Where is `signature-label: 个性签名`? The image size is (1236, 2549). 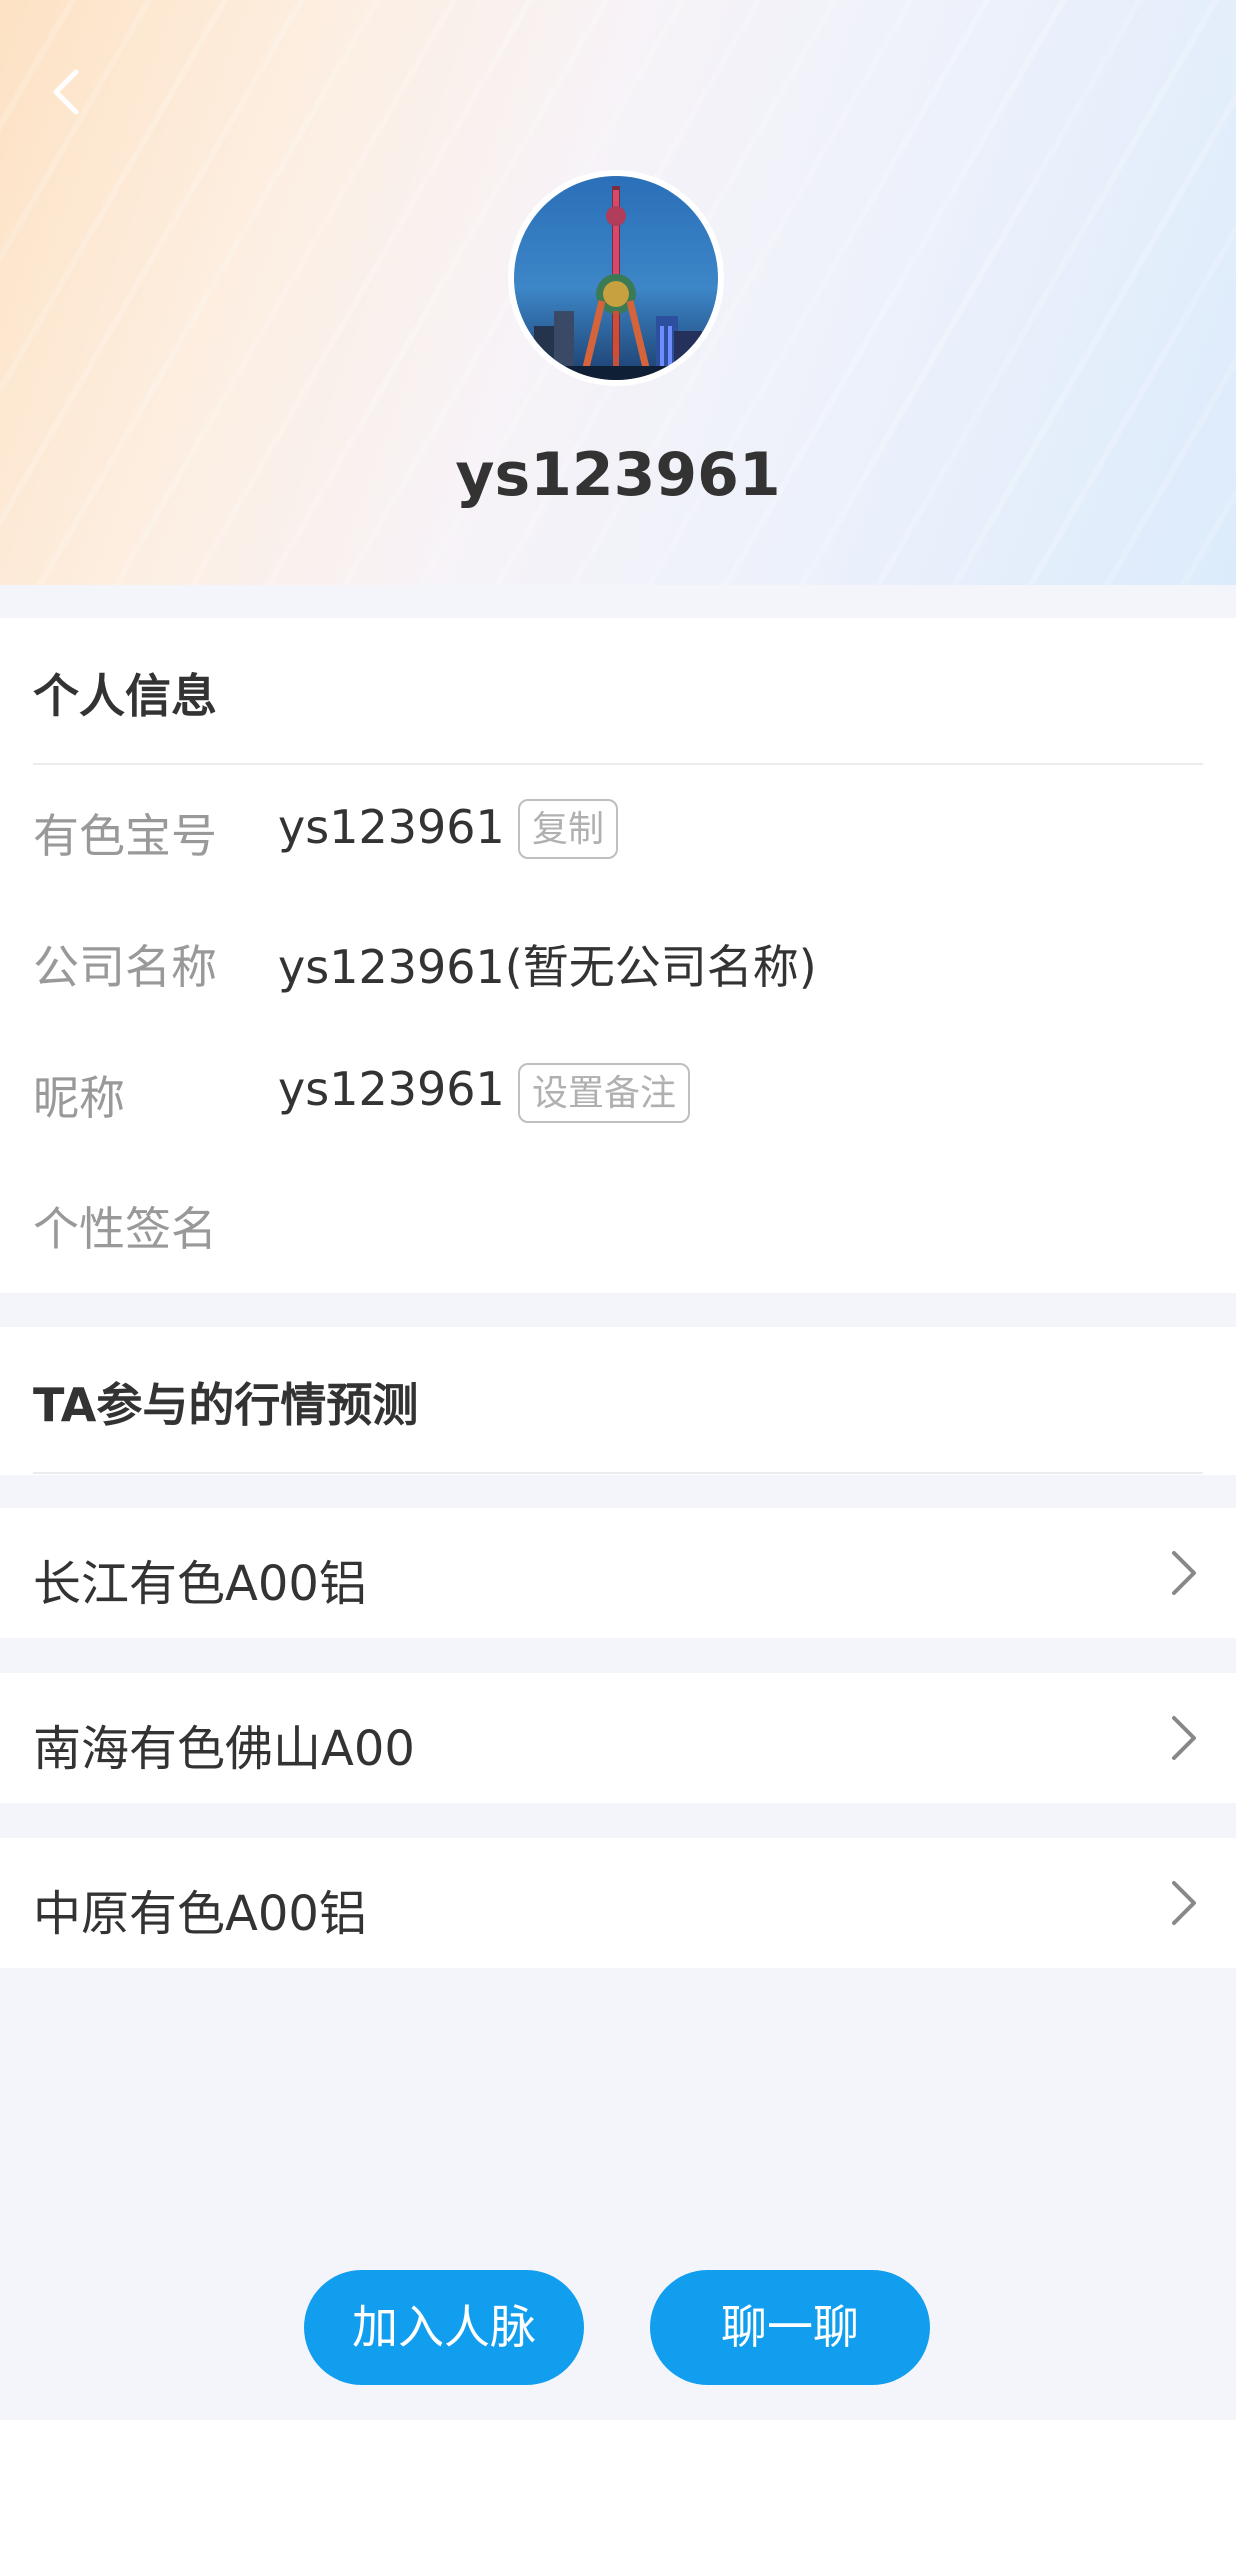 signature-label: 个性签名 is located at coordinates (125, 1229).